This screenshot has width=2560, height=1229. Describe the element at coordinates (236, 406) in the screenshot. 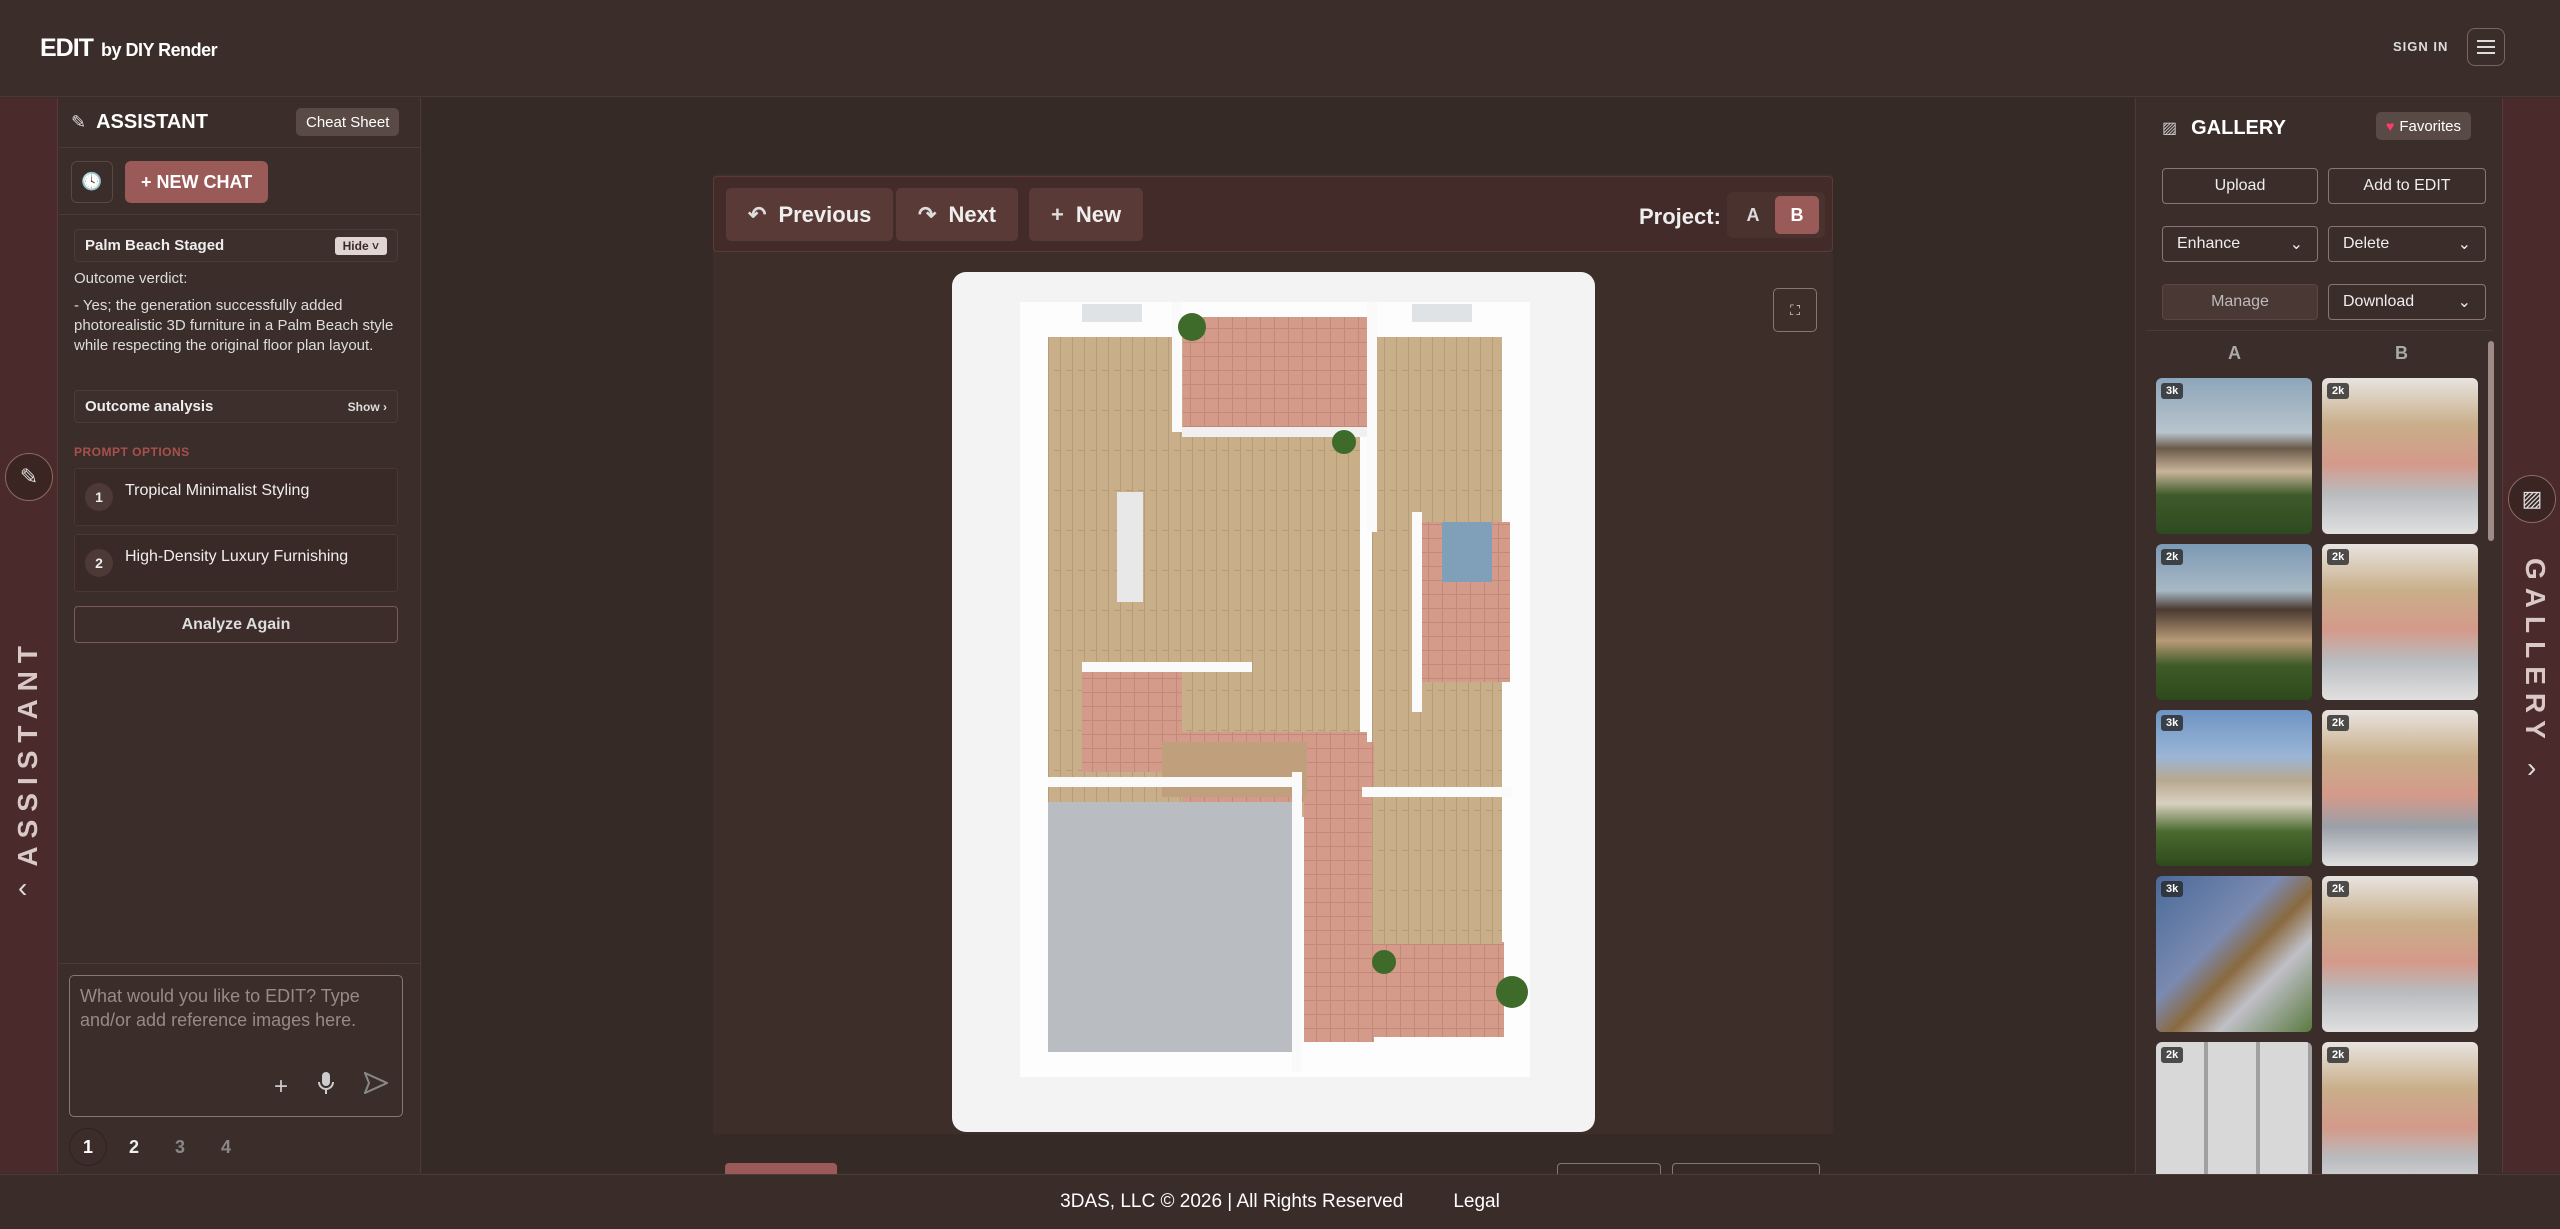

I see `outcome-analysis-card: Outcome analysis Show ›` at that location.